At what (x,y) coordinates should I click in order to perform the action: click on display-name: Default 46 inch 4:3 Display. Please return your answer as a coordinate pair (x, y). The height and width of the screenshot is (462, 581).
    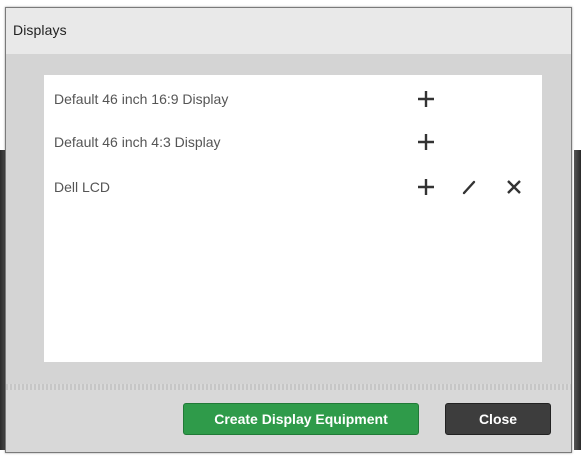
    Looking at the image, I should click on (137, 142).